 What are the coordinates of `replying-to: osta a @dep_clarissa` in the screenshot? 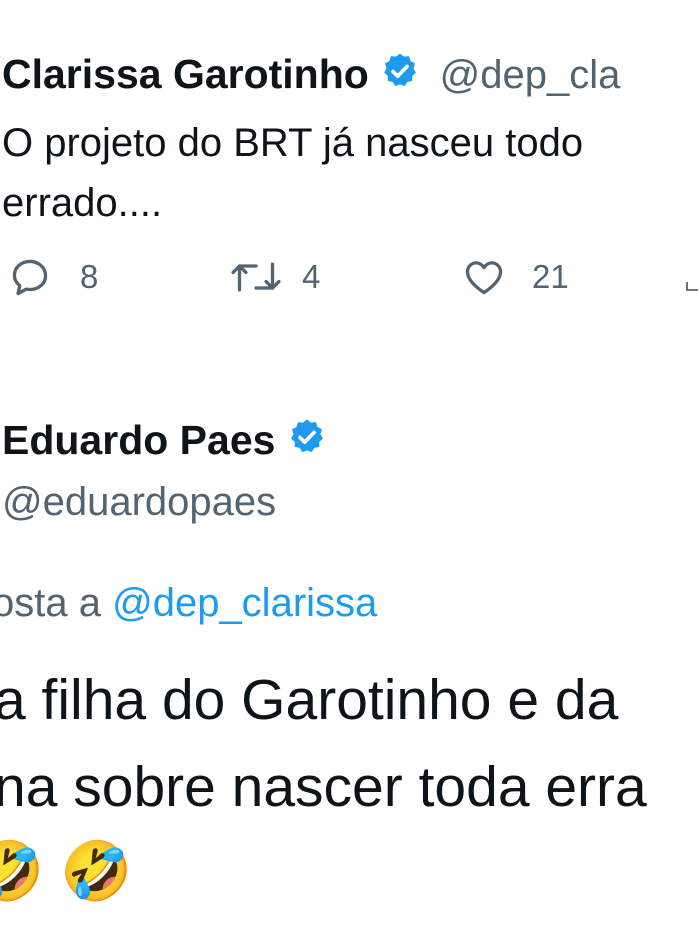 It's located at (188, 603).